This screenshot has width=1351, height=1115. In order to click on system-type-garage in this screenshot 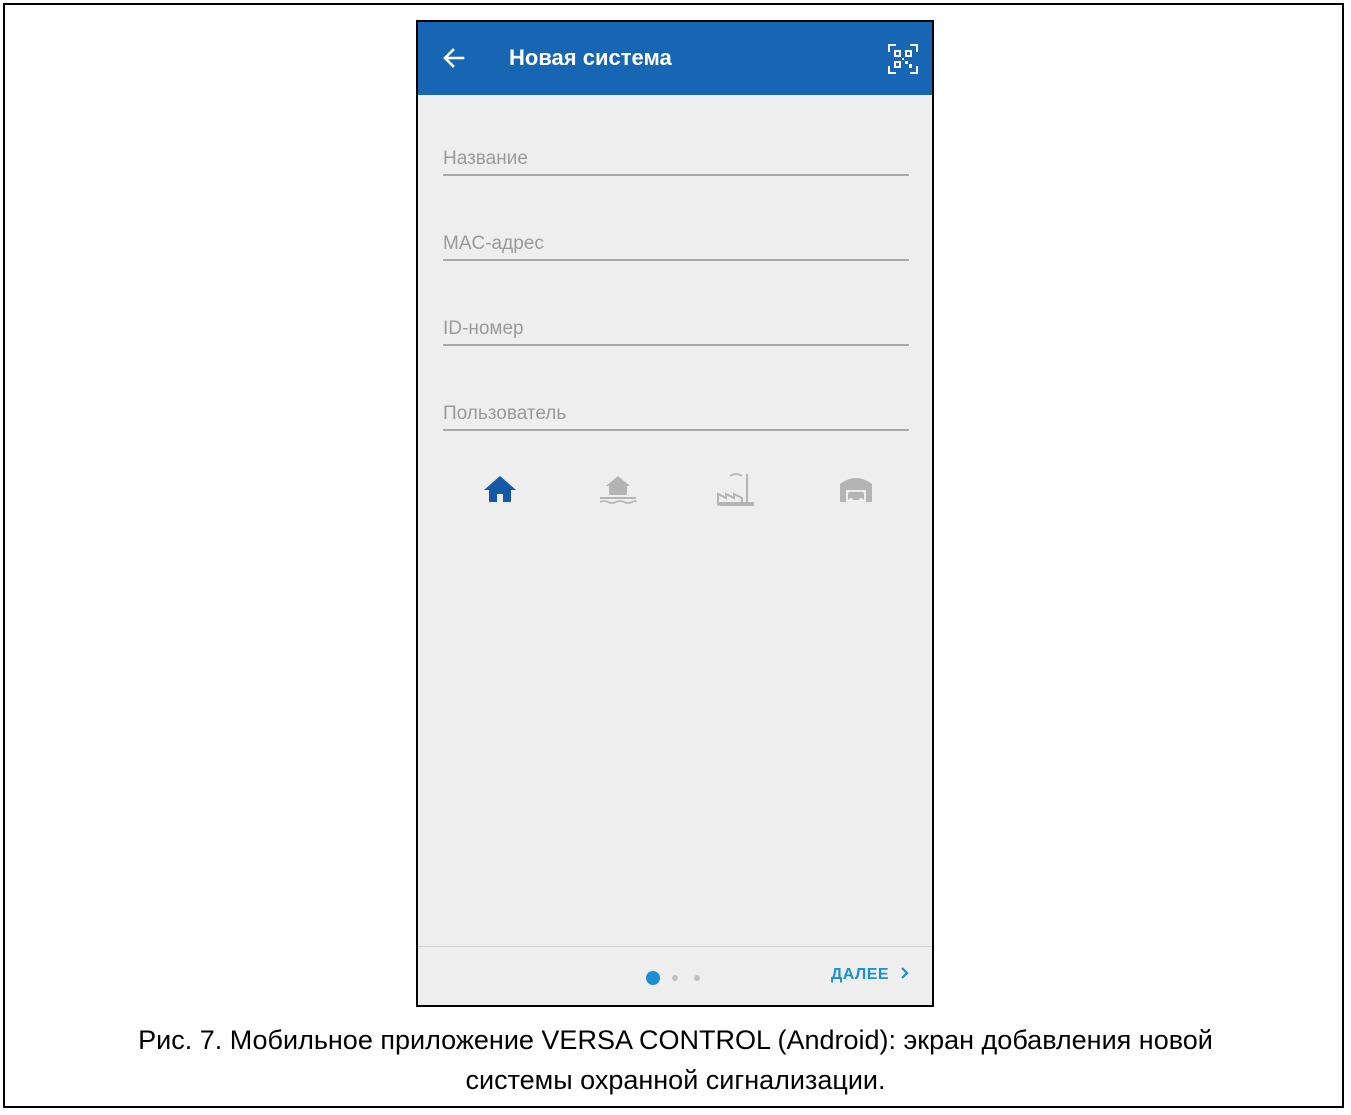, I will do `click(856, 488)`.